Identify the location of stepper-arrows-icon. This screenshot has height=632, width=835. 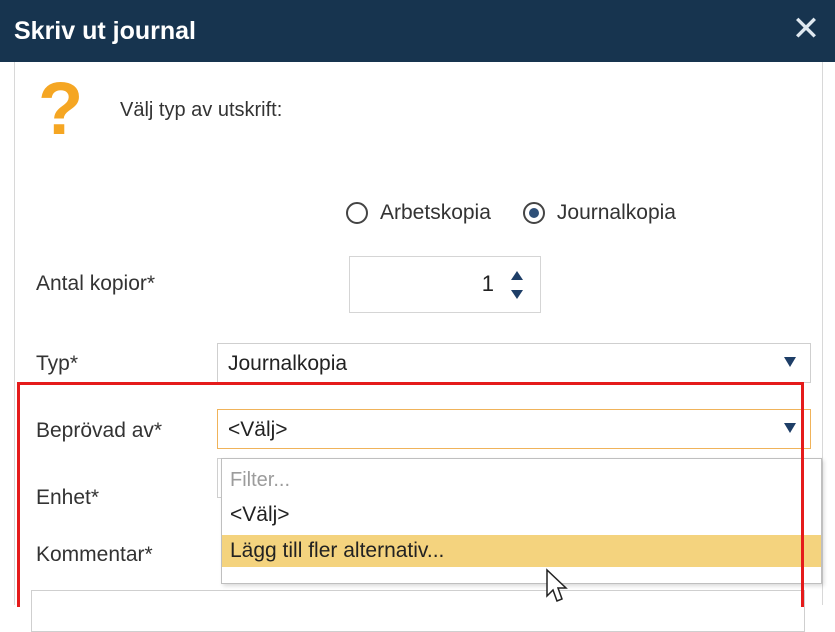
(517, 285).